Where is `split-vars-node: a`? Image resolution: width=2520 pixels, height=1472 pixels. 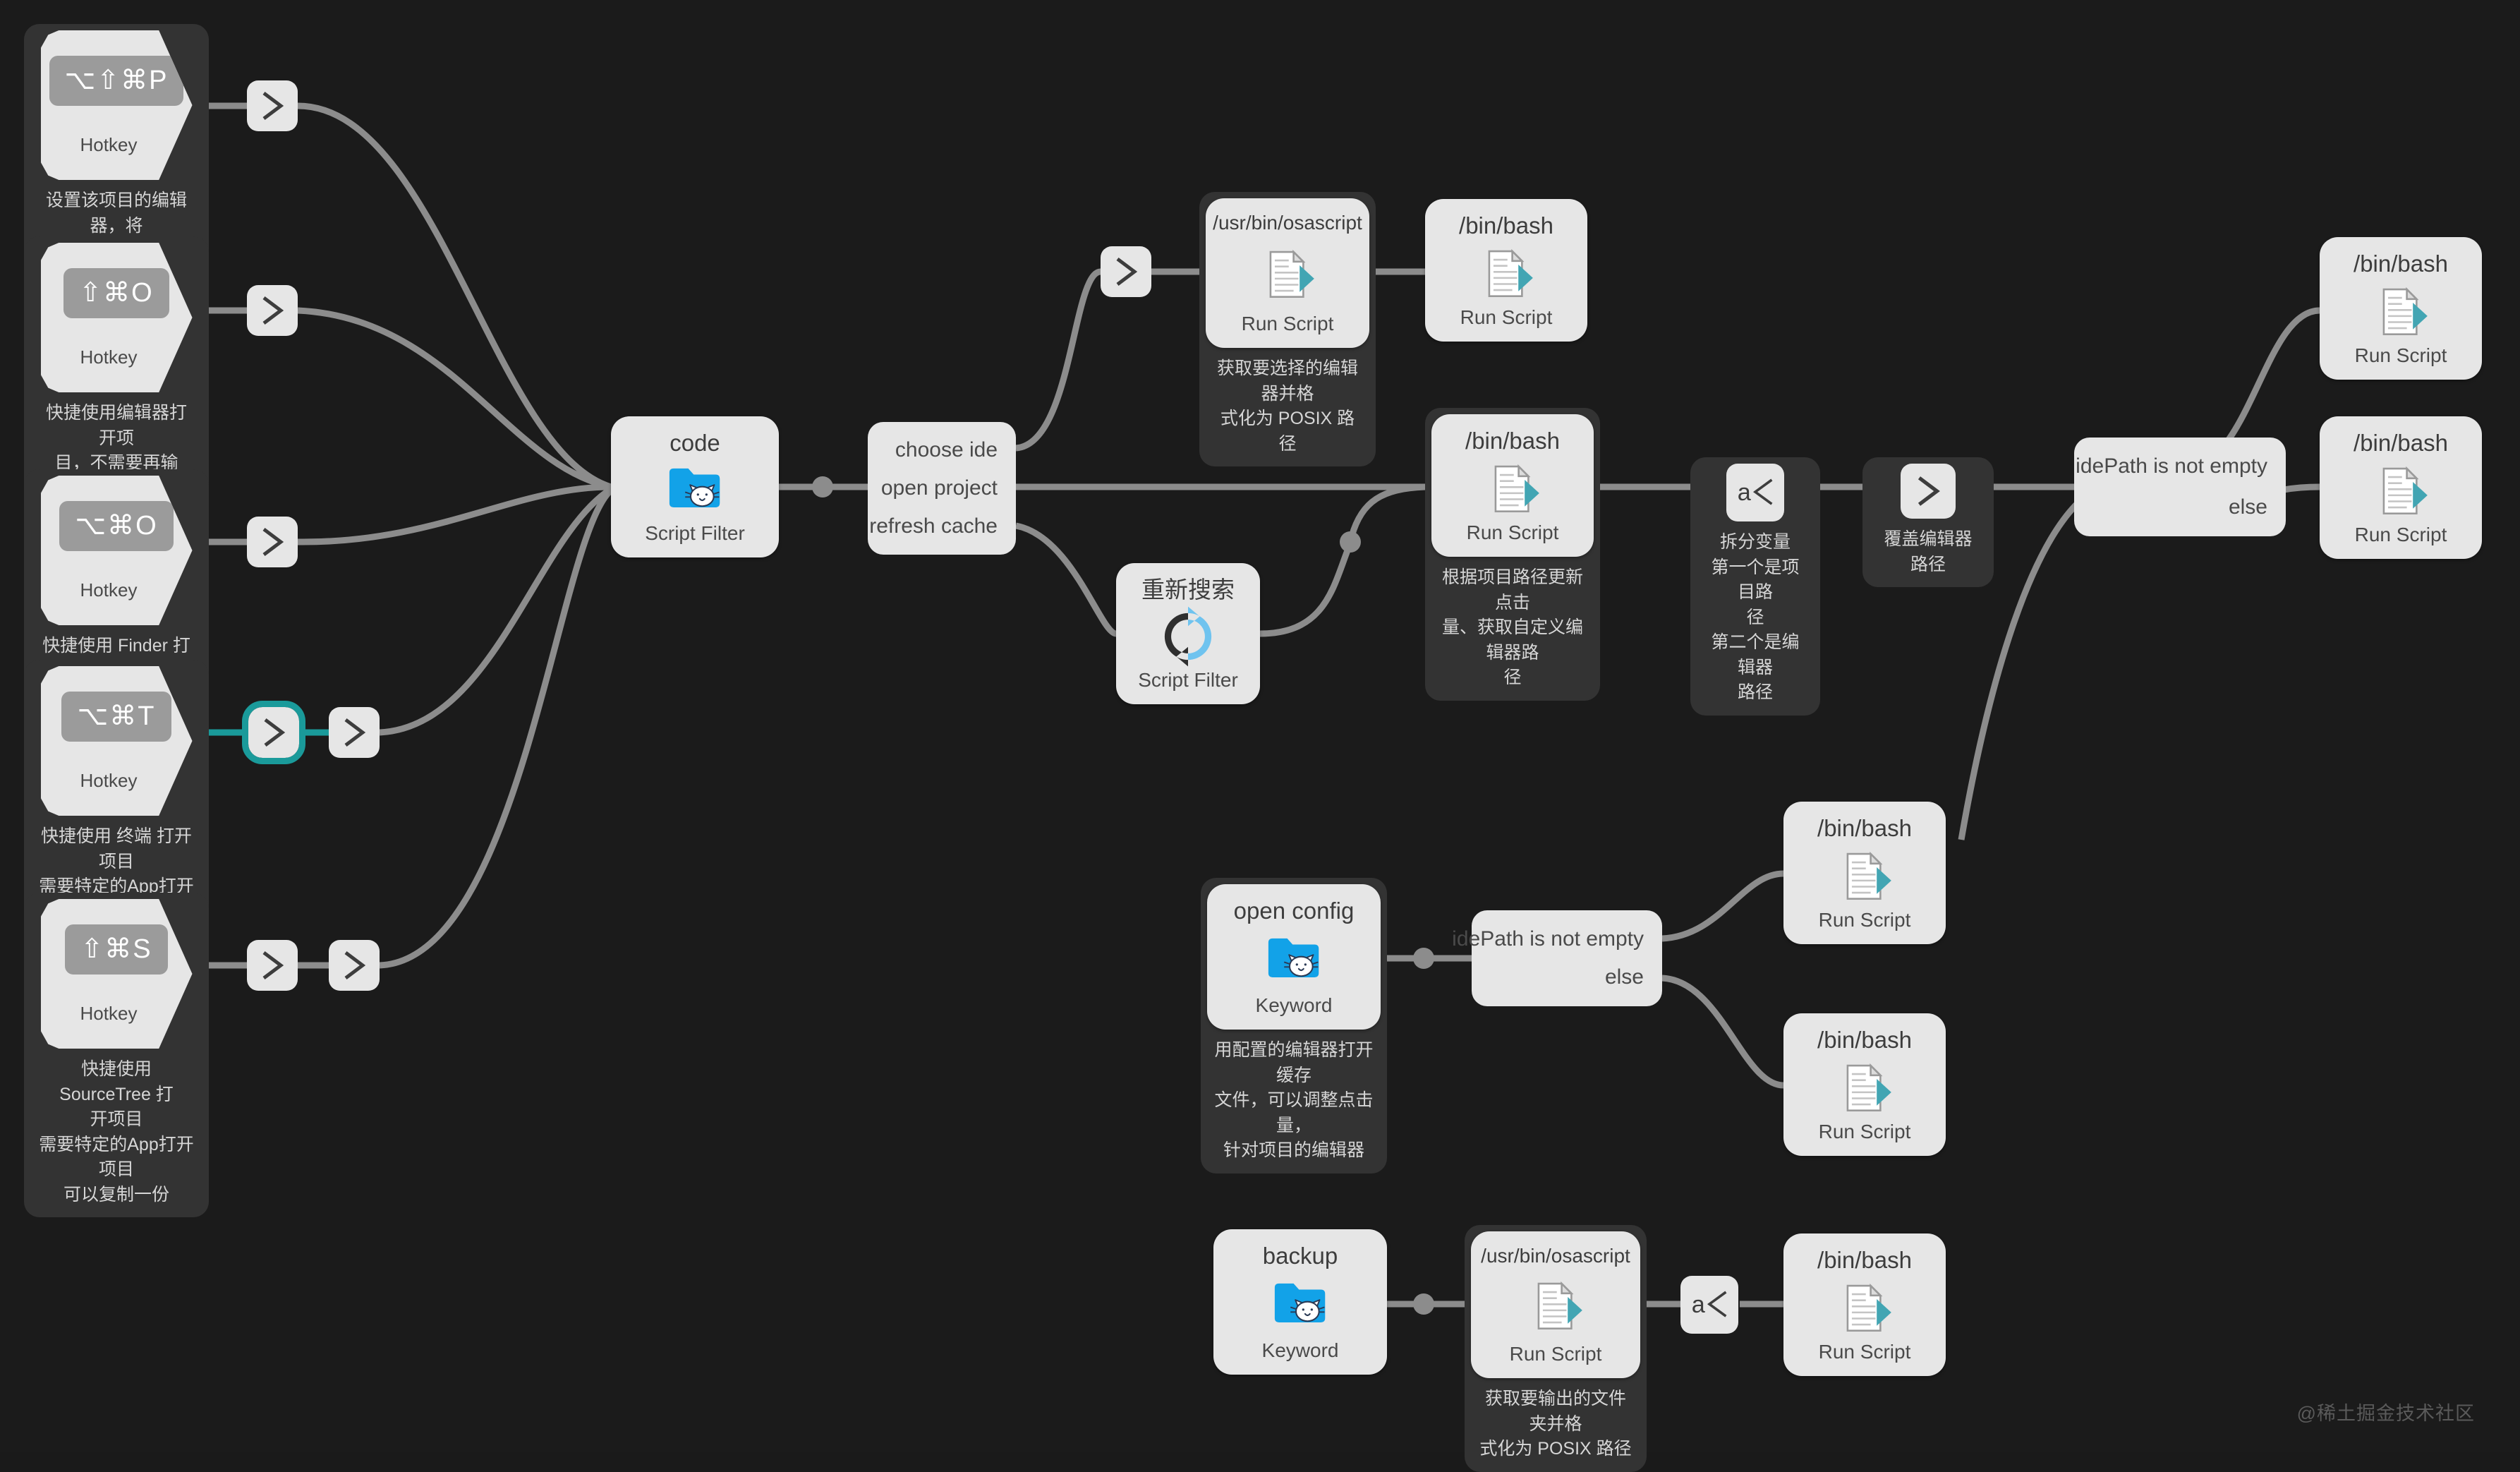
split-vars-node: a is located at coordinates (1755, 492).